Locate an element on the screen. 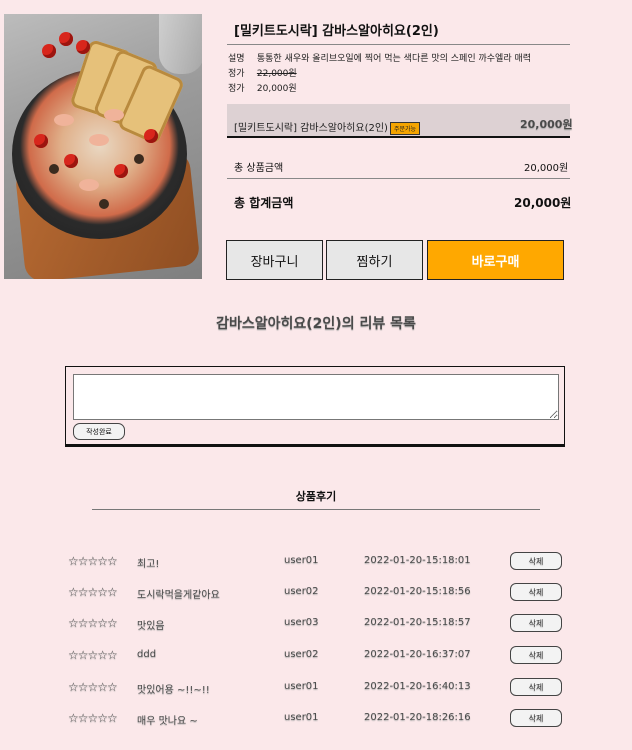  reviews-section-title: 상품후기 is located at coordinates (316, 496).